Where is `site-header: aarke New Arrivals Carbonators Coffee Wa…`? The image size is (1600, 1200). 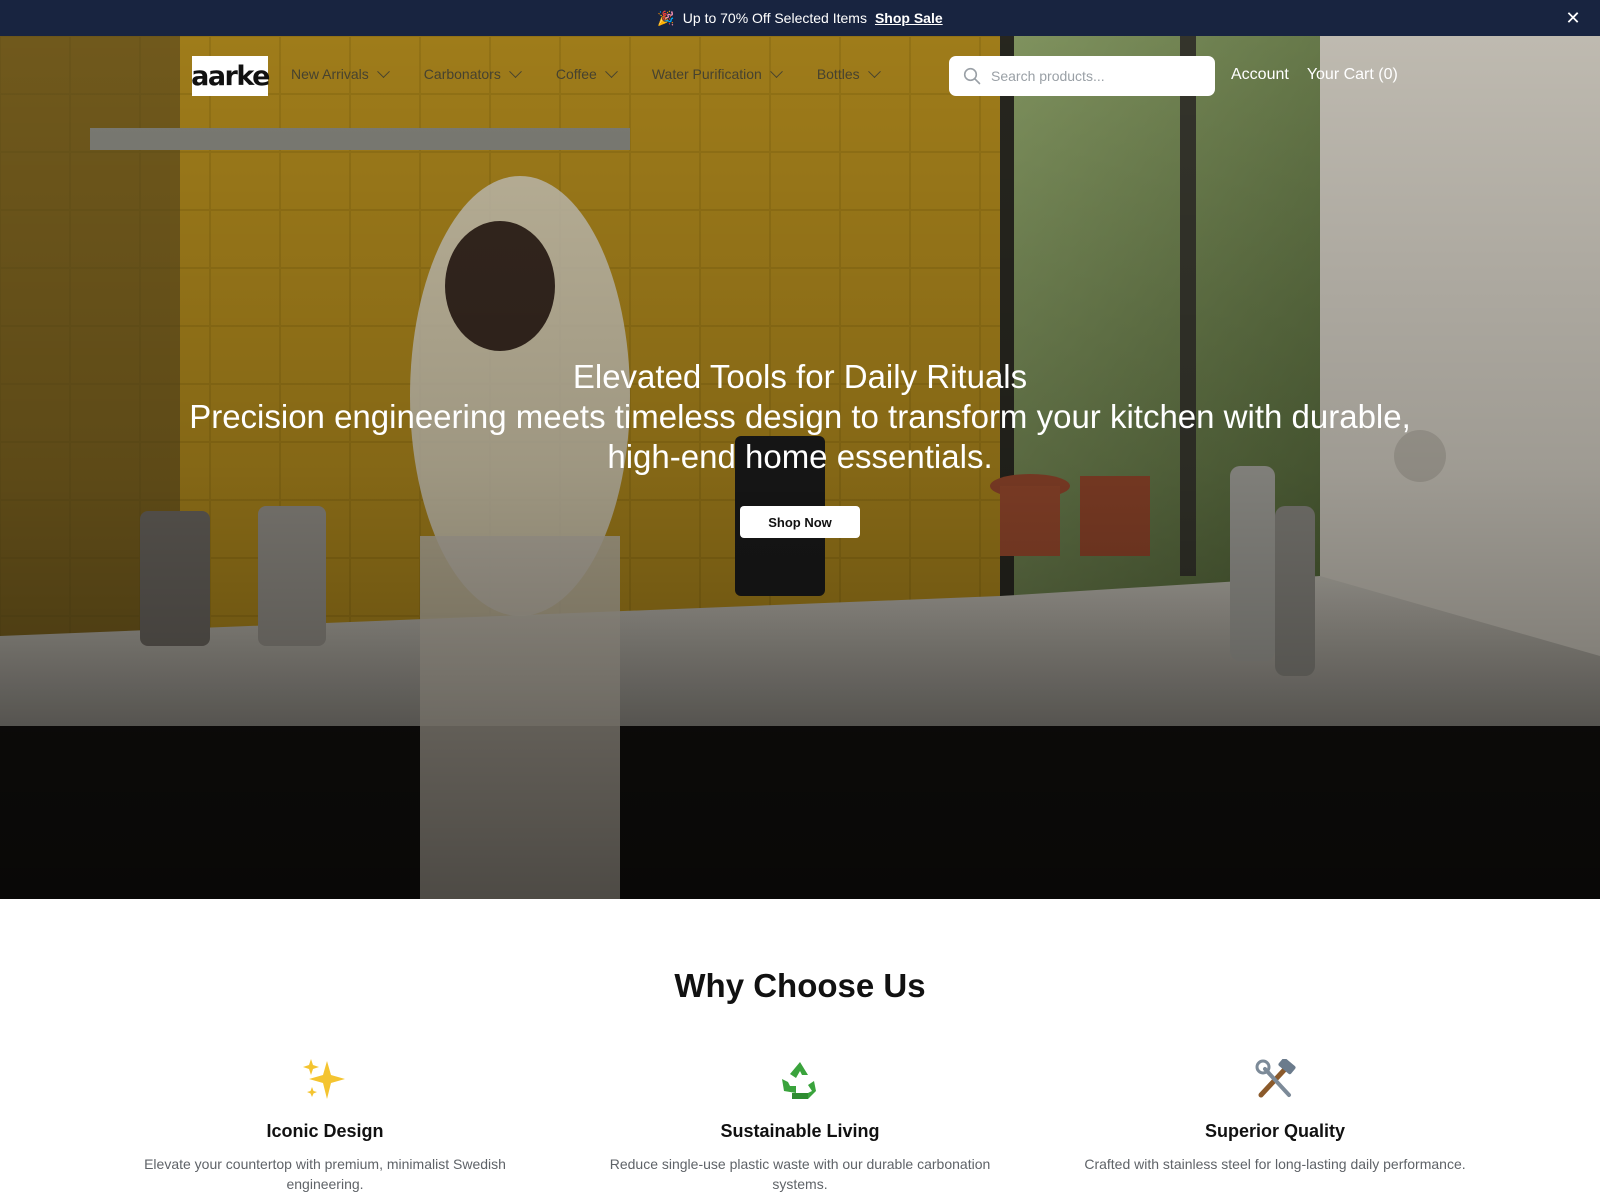 site-header: aarke New Arrivals Carbonators Coffee Wa… is located at coordinates (800, 76).